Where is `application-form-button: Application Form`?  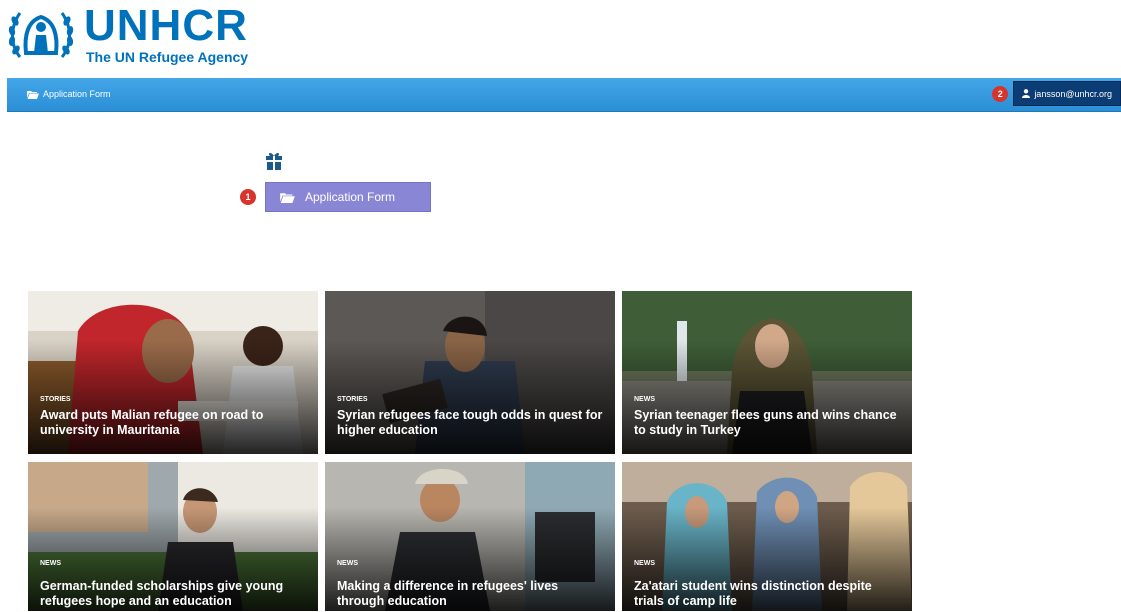
application-form-button: Application Form is located at coordinates (348, 197).